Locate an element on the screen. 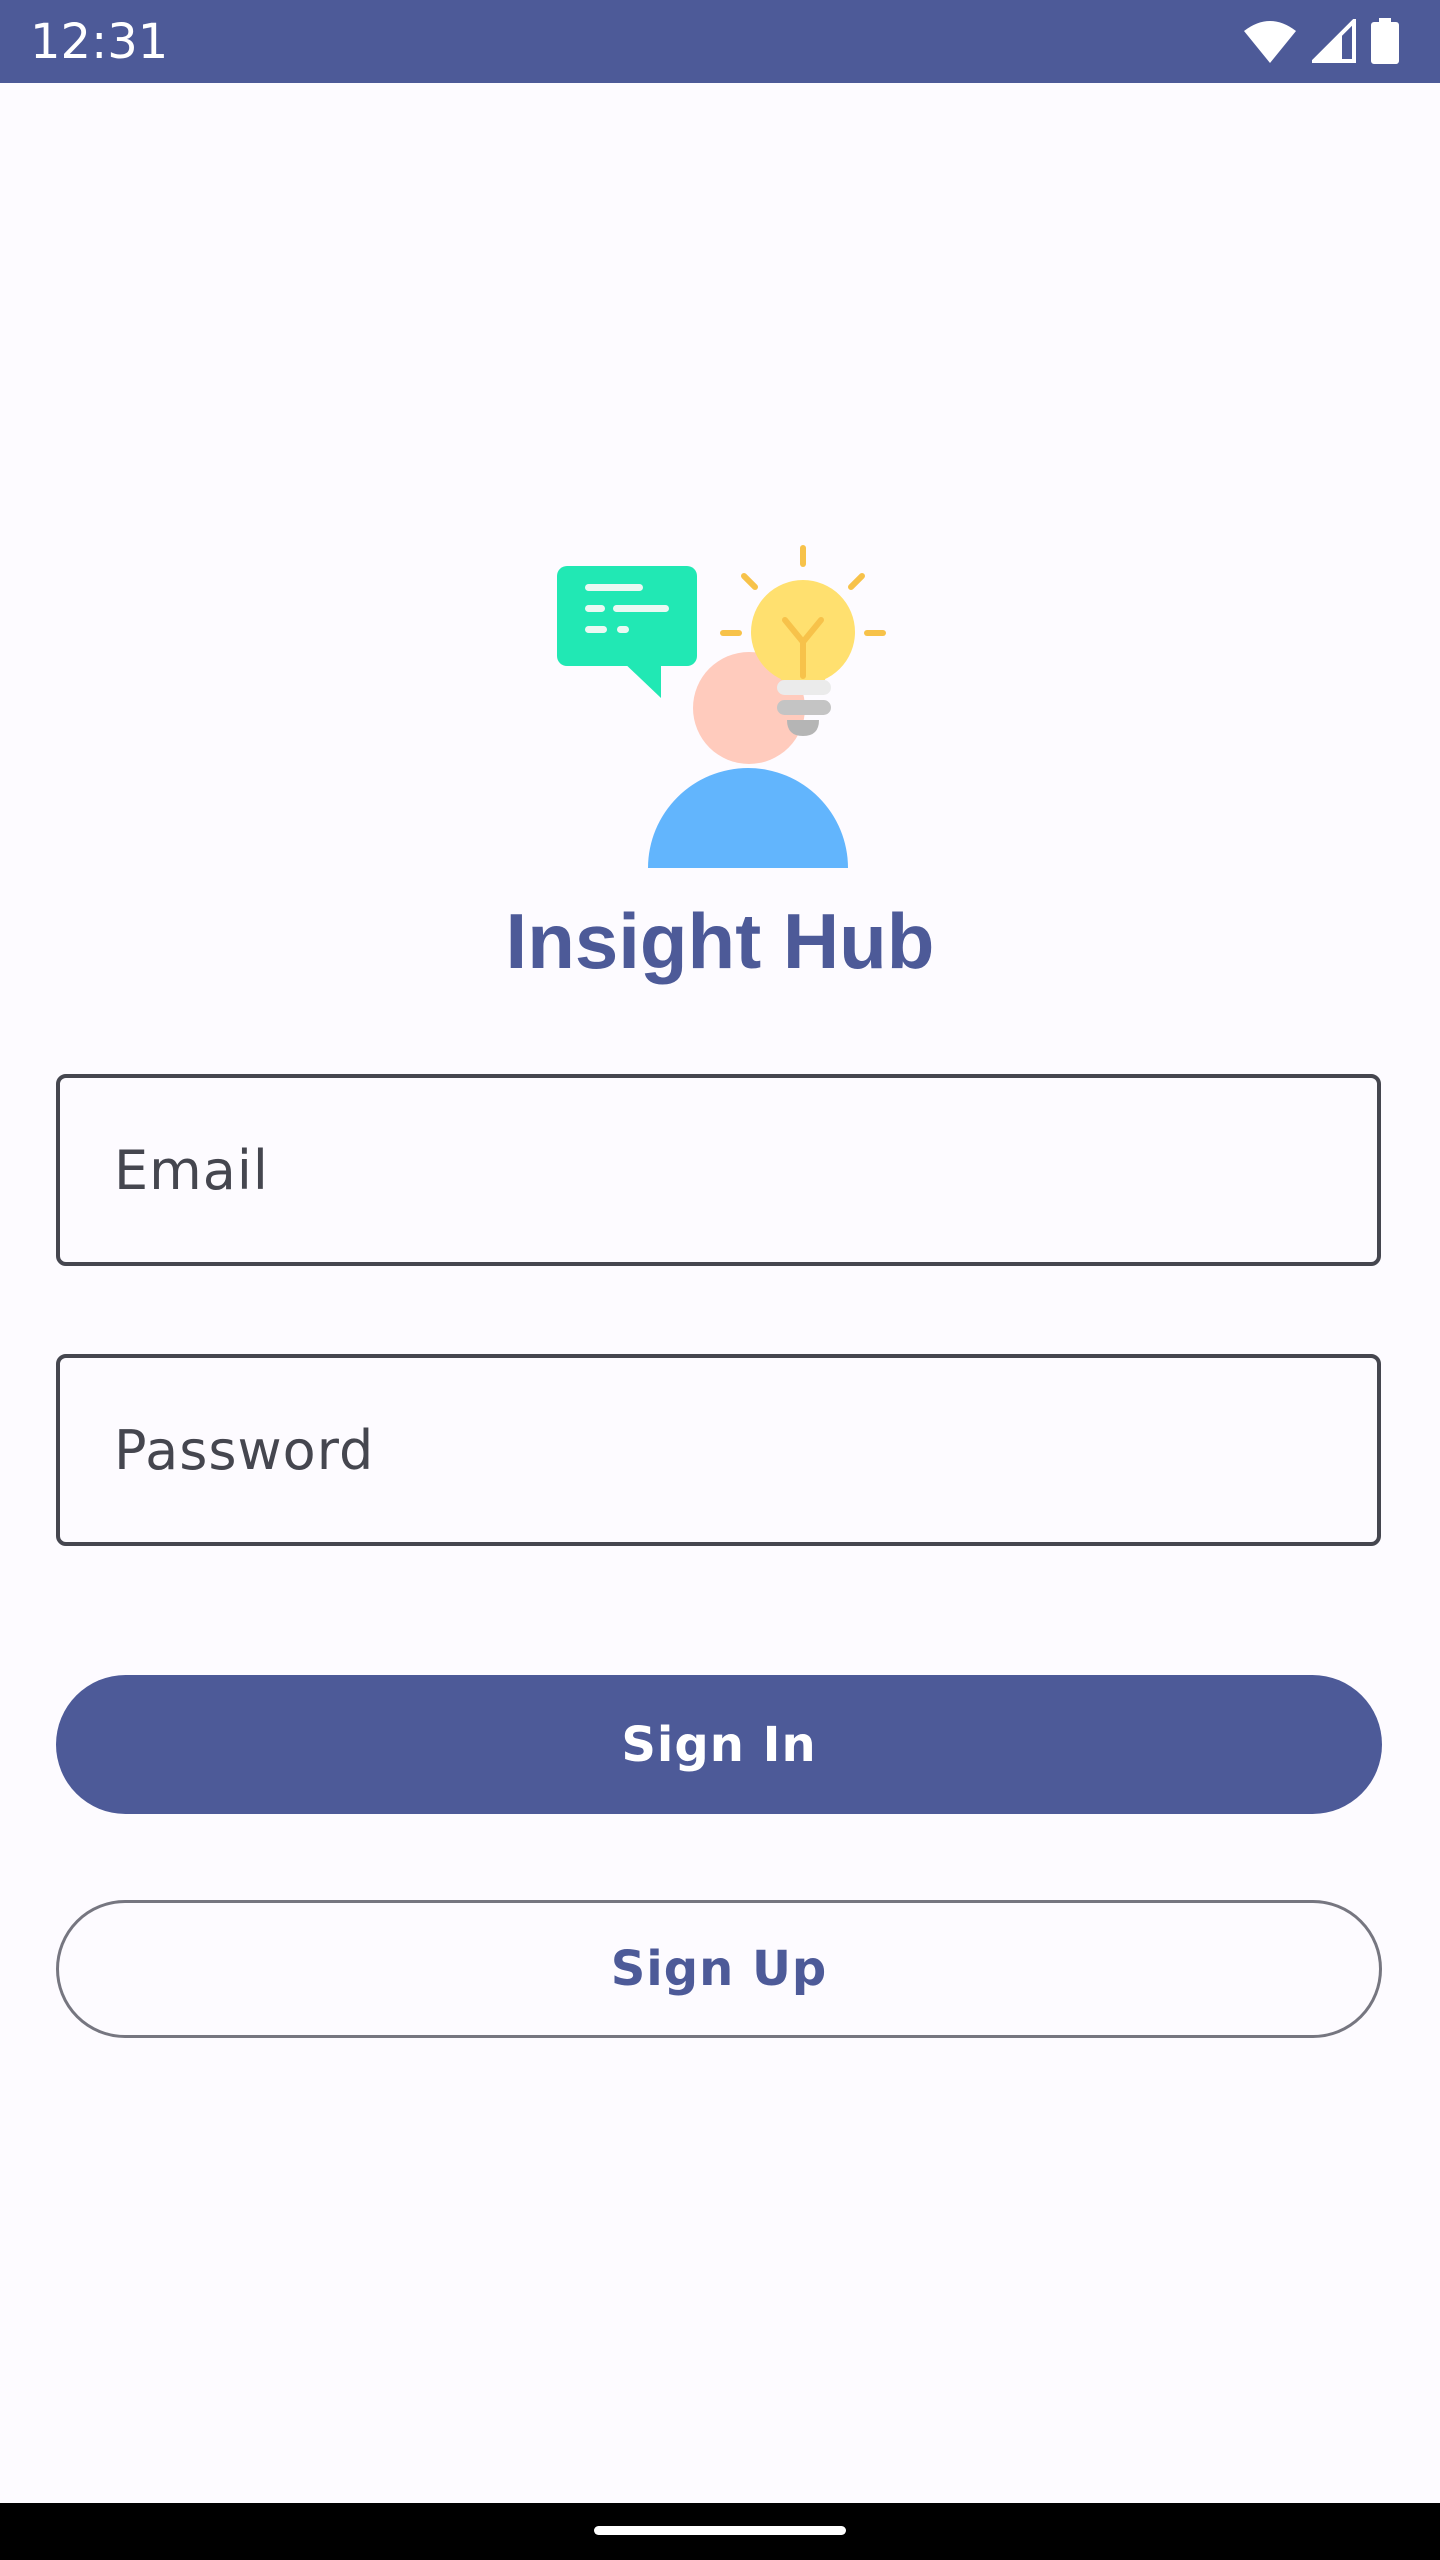 The image size is (1440, 2560). sign-up-button: Sign Up is located at coordinates (719, 1969).